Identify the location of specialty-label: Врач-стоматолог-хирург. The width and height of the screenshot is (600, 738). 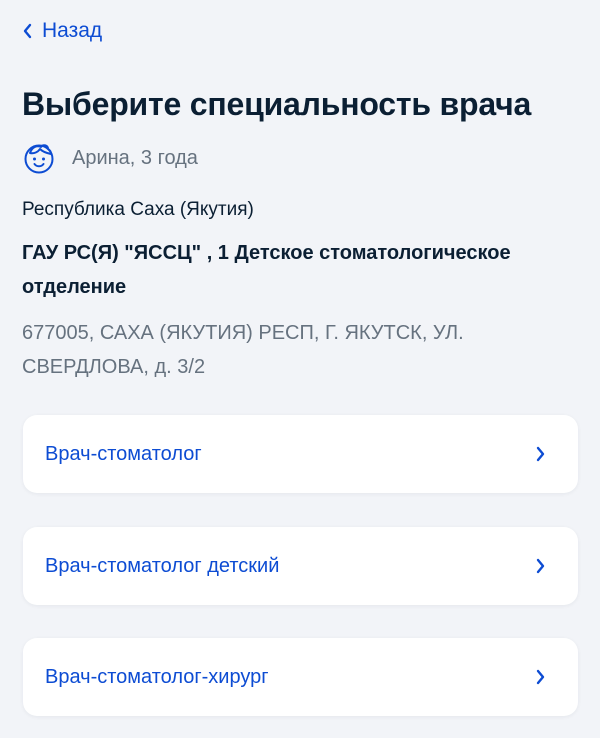
(157, 676).